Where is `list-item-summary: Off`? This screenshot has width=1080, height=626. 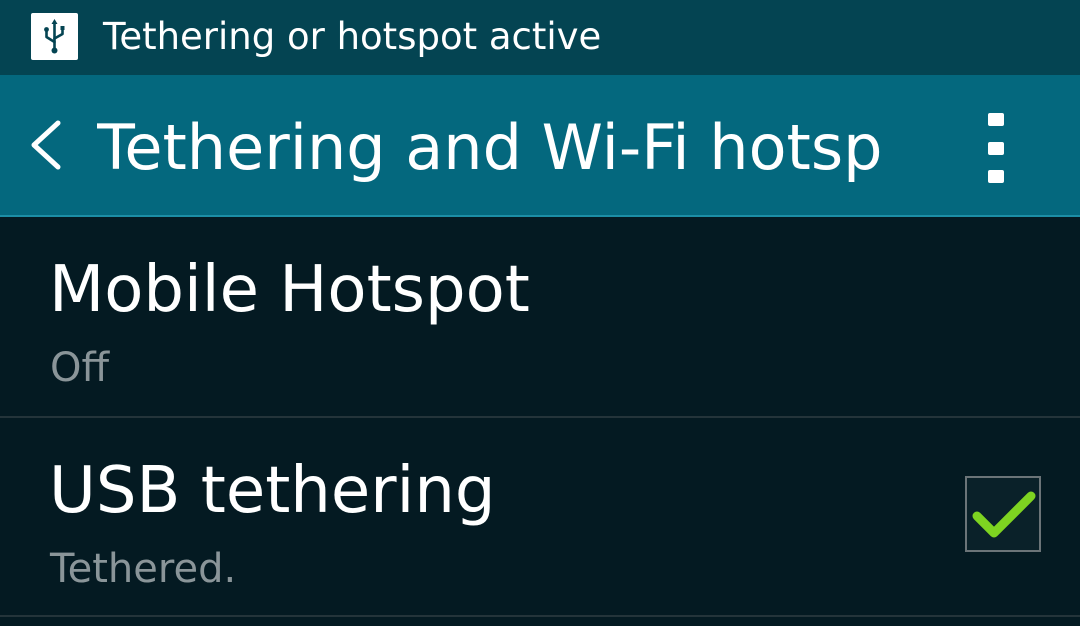 list-item-summary: Off is located at coordinates (80, 368).